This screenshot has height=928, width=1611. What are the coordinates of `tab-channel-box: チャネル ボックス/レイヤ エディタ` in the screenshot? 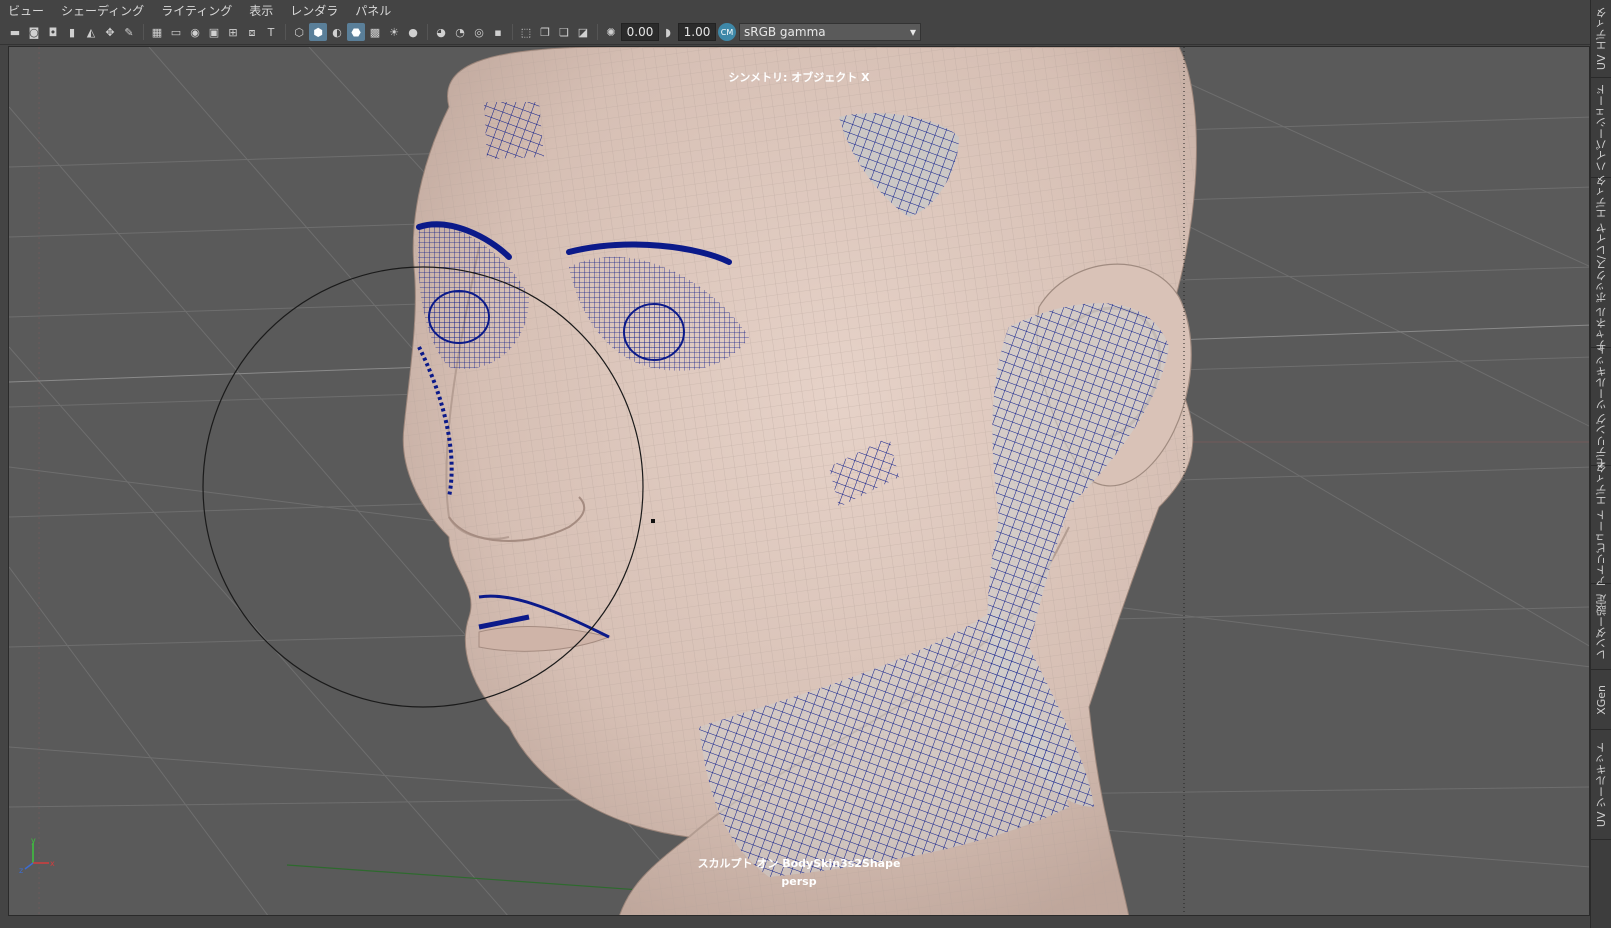 It's located at (1601, 262).